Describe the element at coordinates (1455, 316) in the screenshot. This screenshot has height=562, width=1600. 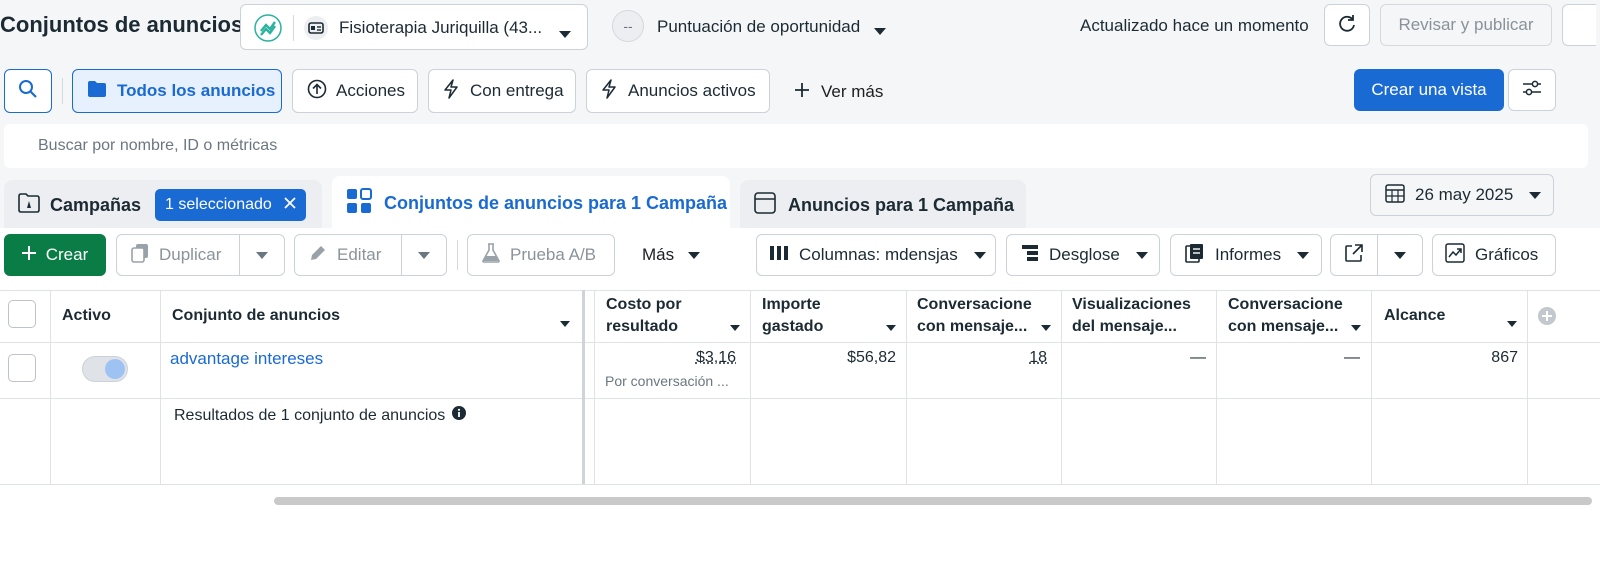
I see `header-reach: Alcance` at that location.